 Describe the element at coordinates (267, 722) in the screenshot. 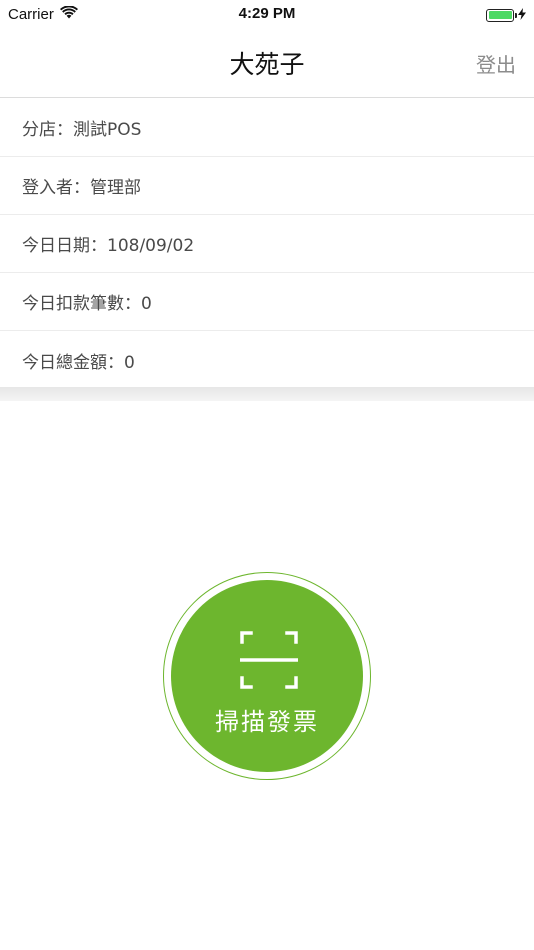

I see `scan-button-label: 掃描發票` at that location.